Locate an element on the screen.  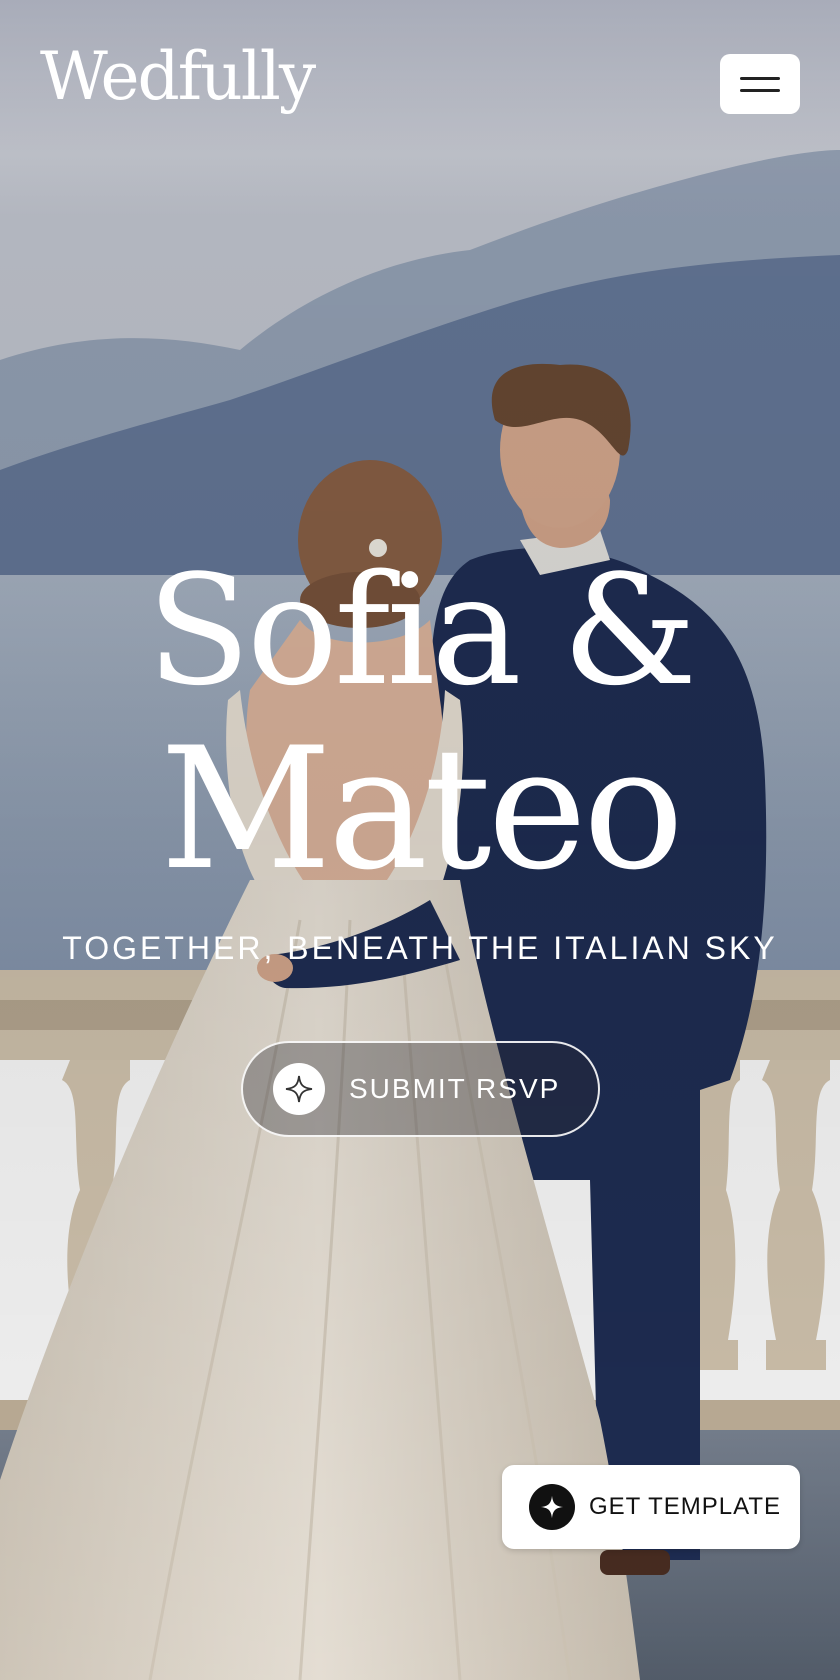
submit-rsvp-label: SUBMIT RSVP is located at coordinates (455, 1088).